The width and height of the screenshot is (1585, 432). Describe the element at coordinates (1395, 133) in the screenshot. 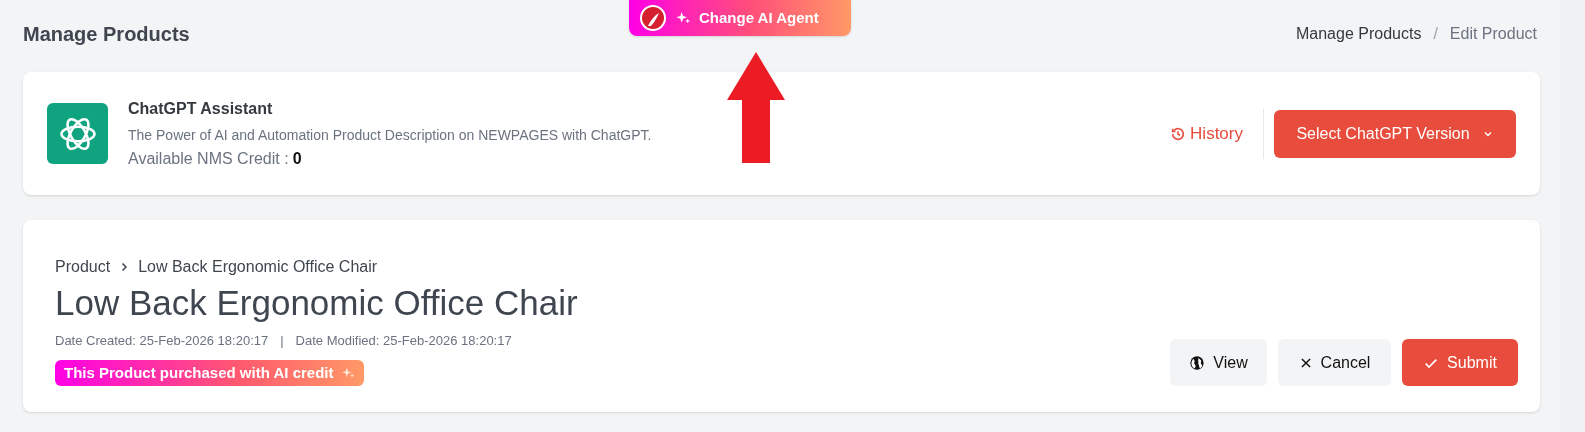

I see `version-dropdown-button: Select ChatGPT Version` at that location.